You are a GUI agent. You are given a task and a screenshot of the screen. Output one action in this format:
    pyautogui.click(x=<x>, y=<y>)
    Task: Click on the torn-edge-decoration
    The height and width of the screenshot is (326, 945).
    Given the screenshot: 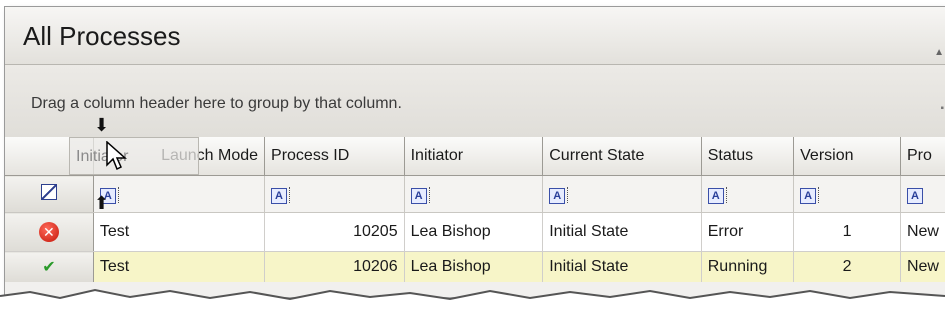 What is the action you would take?
    pyautogui.click(x=472, y=307)
    